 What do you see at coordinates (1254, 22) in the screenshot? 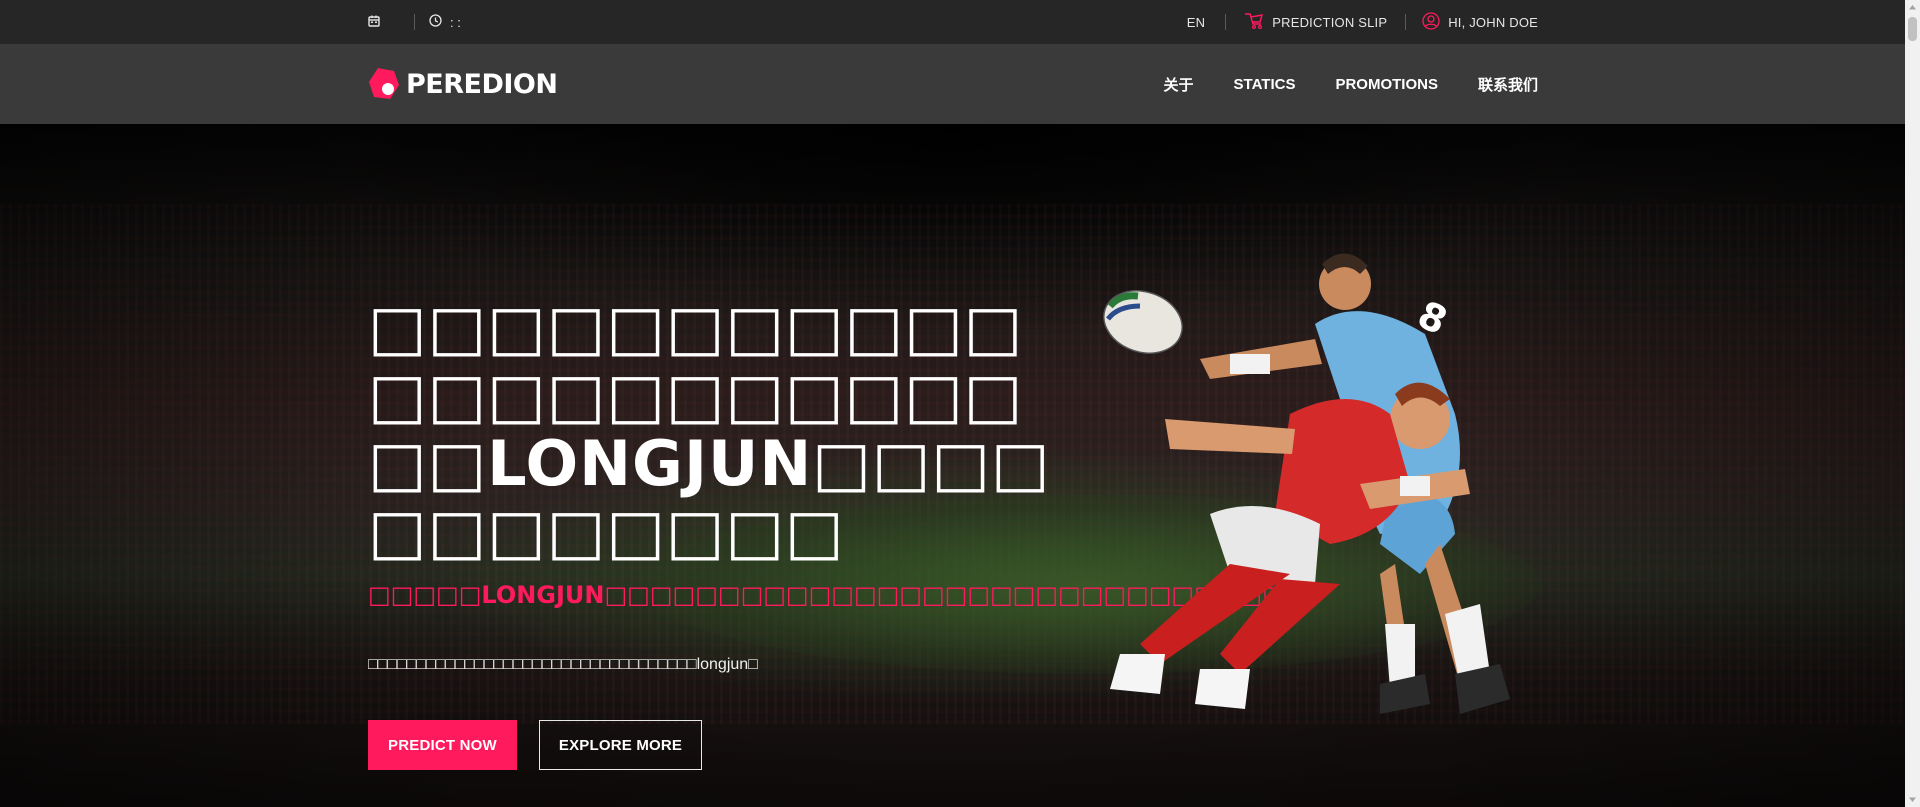
I see `ticket-icon` at bounding box center [1254, 22].